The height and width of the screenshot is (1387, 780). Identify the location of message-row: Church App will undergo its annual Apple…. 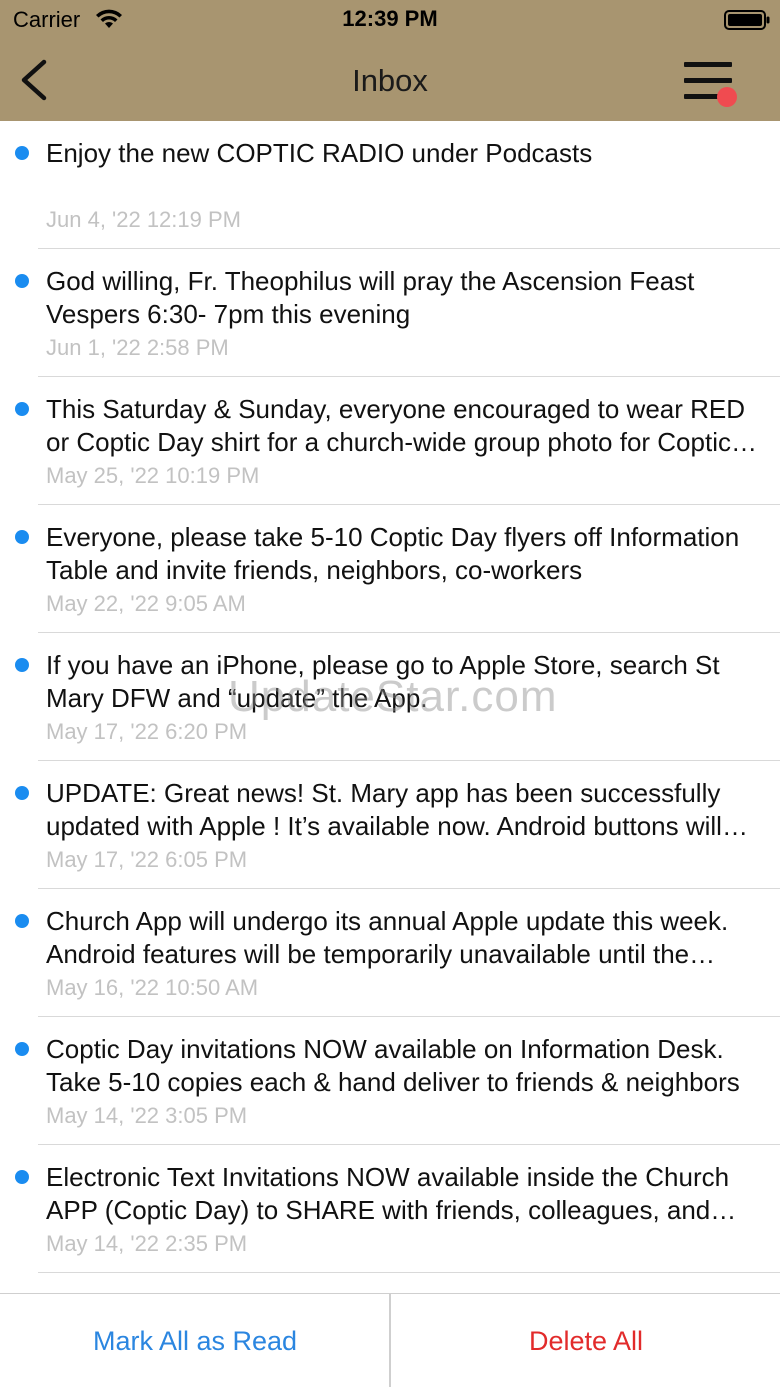
(390, 953).